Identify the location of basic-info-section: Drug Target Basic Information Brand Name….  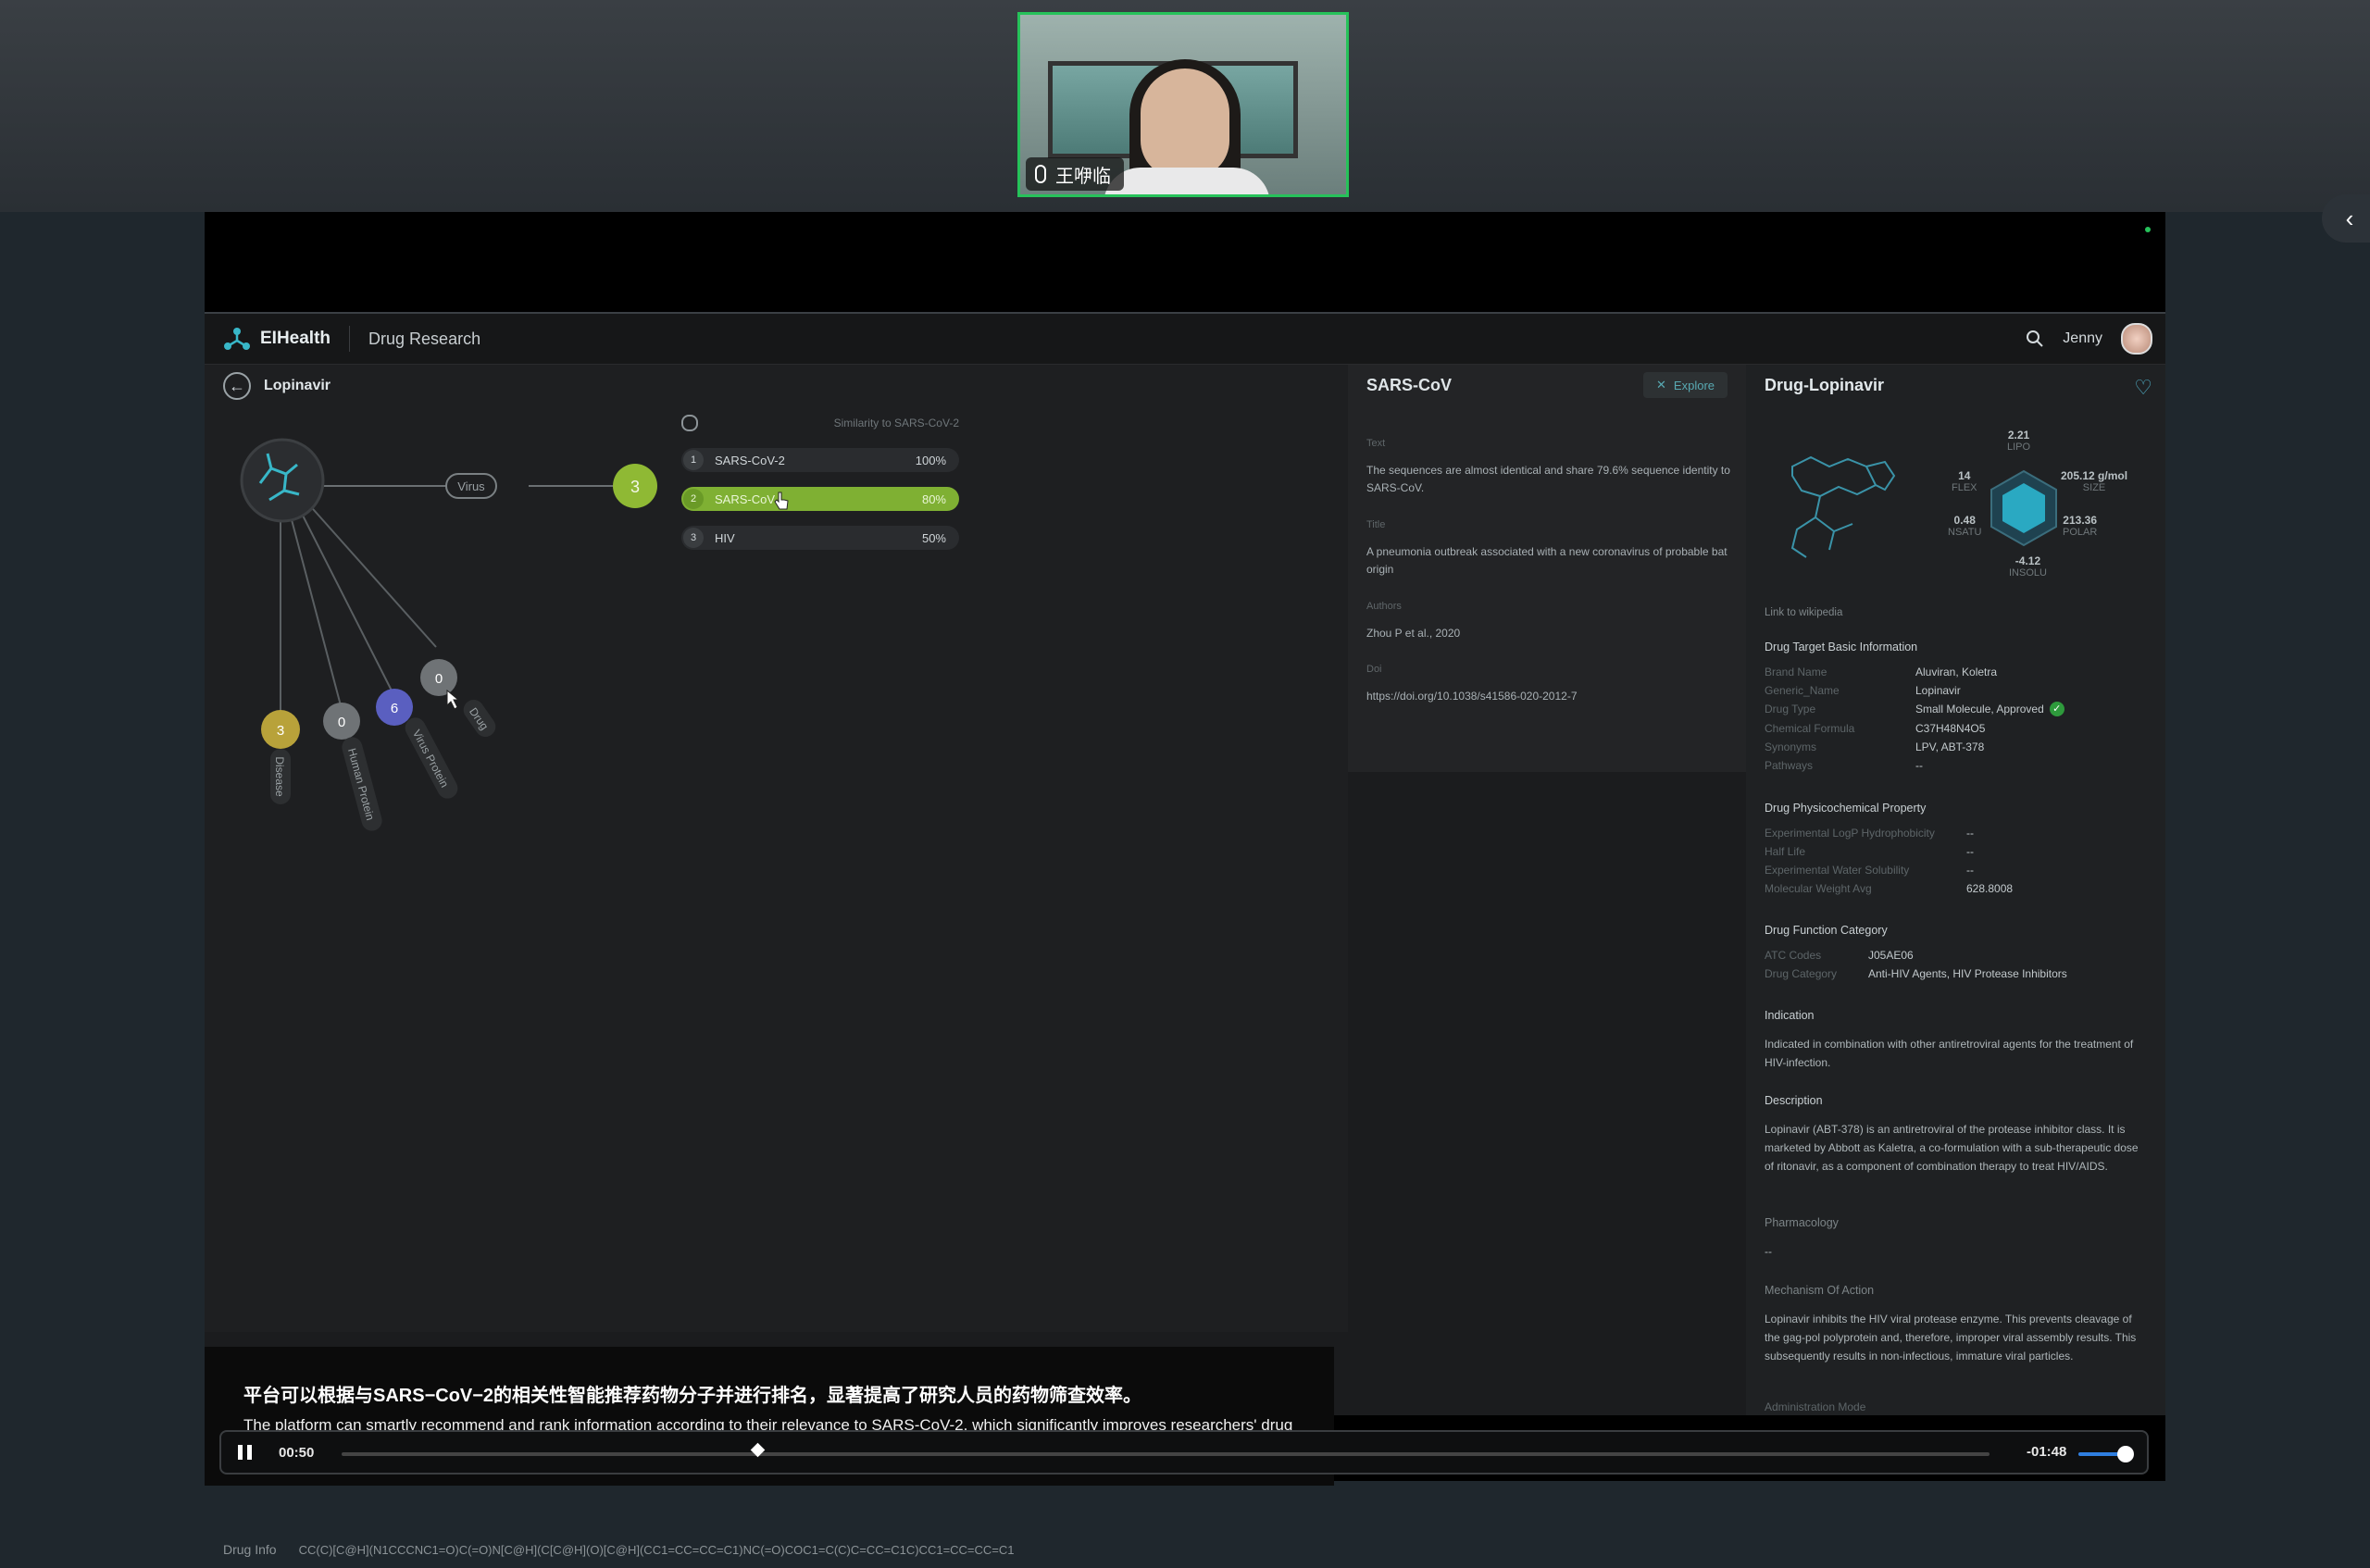
(1954, 709).